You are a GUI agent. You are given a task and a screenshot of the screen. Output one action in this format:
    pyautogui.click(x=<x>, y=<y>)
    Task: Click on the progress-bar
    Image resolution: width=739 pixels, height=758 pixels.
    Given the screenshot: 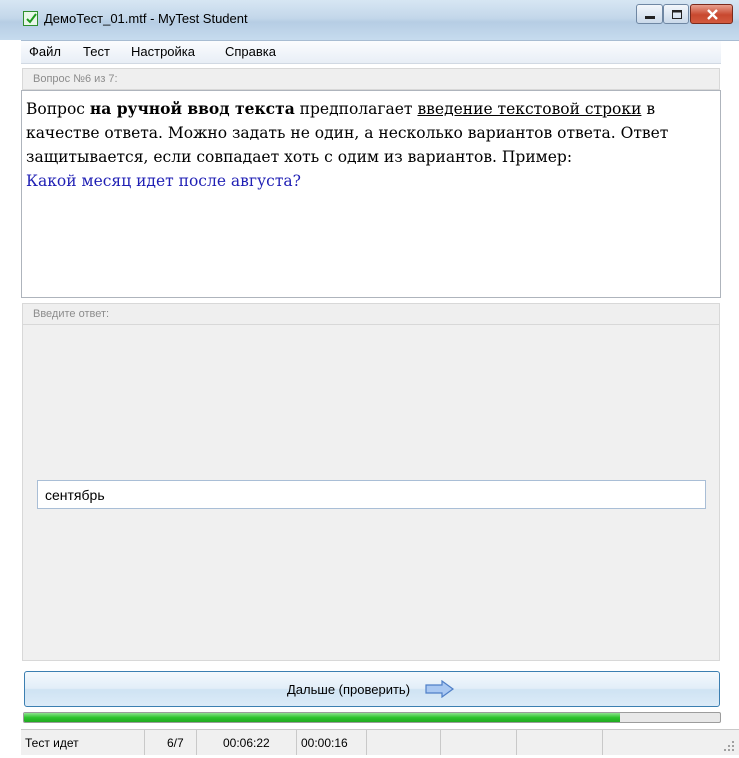 What is the action you would take?
    pyautogui.click(x=372, y=717)
    